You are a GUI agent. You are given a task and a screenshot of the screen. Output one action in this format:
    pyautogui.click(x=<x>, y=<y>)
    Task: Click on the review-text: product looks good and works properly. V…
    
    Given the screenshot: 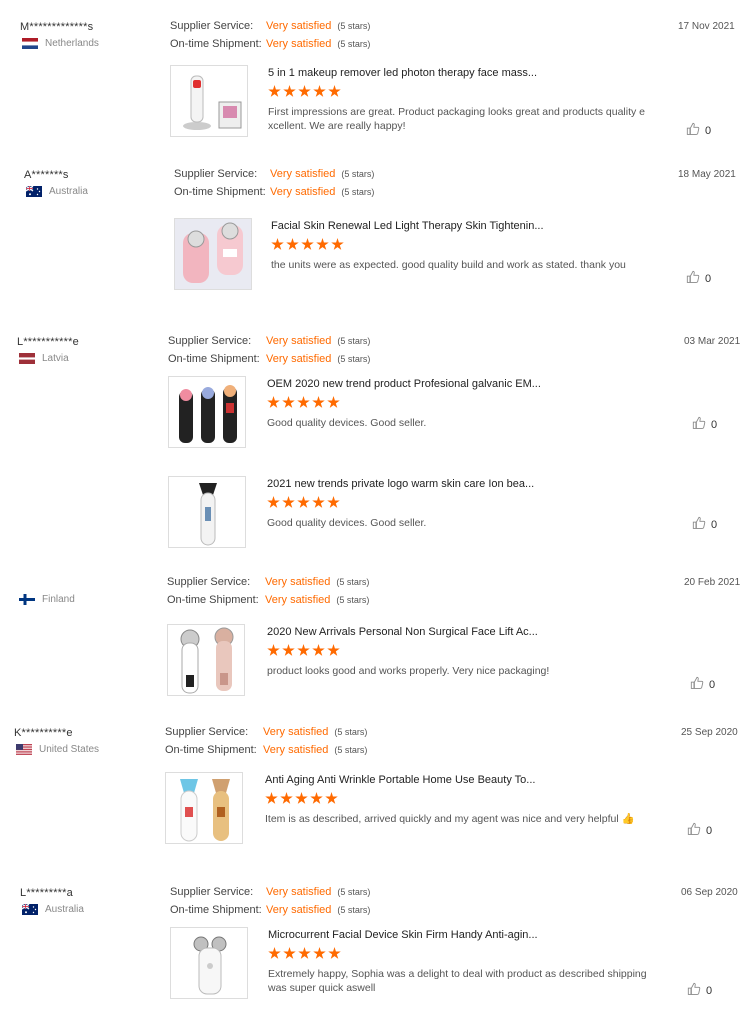 What is the action you would take?
    pyautogui.click(x=408, y=671)
    